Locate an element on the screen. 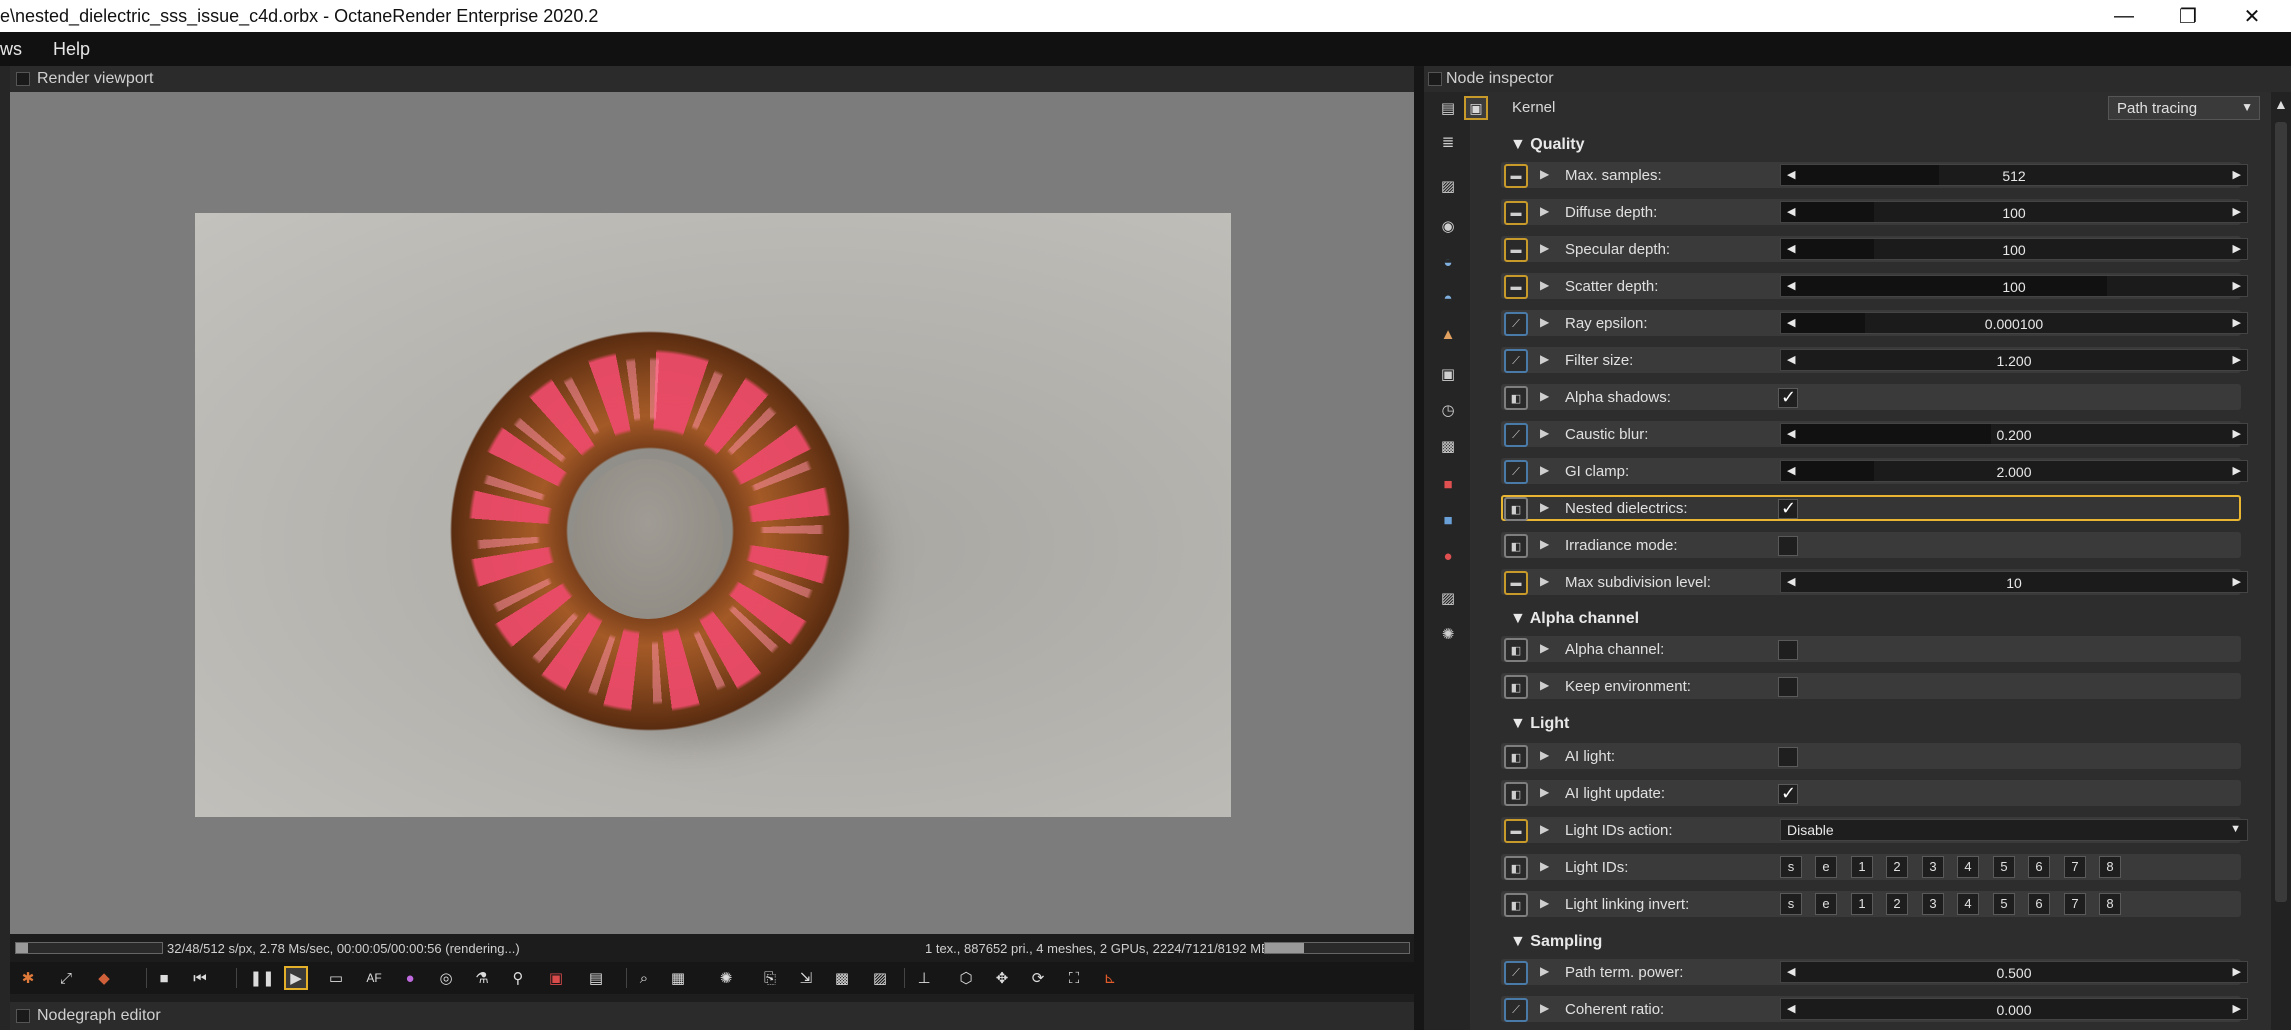  section-sampling: ▼ Sampling is located at coordinates (1556, 942).